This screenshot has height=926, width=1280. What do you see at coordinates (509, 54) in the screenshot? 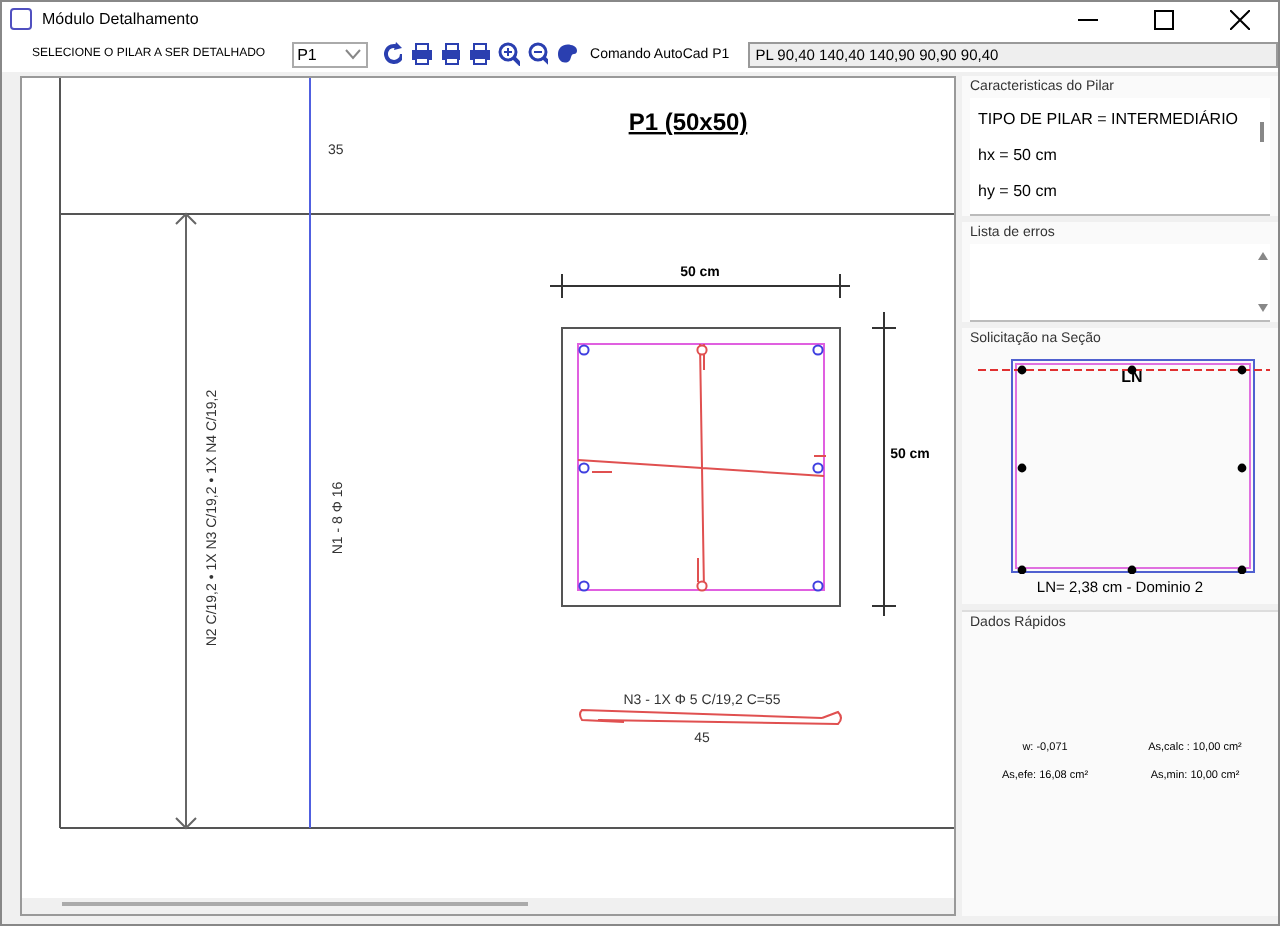
I see `zoom-in-icon` at bounding box center [509, 54].